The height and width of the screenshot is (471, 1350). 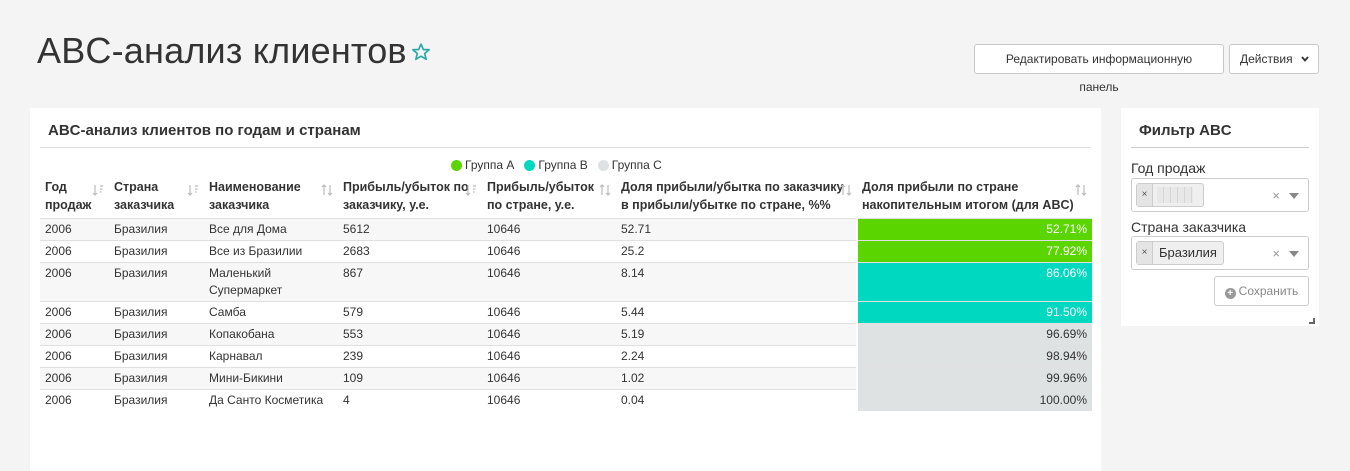 I want to click on cell-share: 0.04, so click(x=736, y=400).